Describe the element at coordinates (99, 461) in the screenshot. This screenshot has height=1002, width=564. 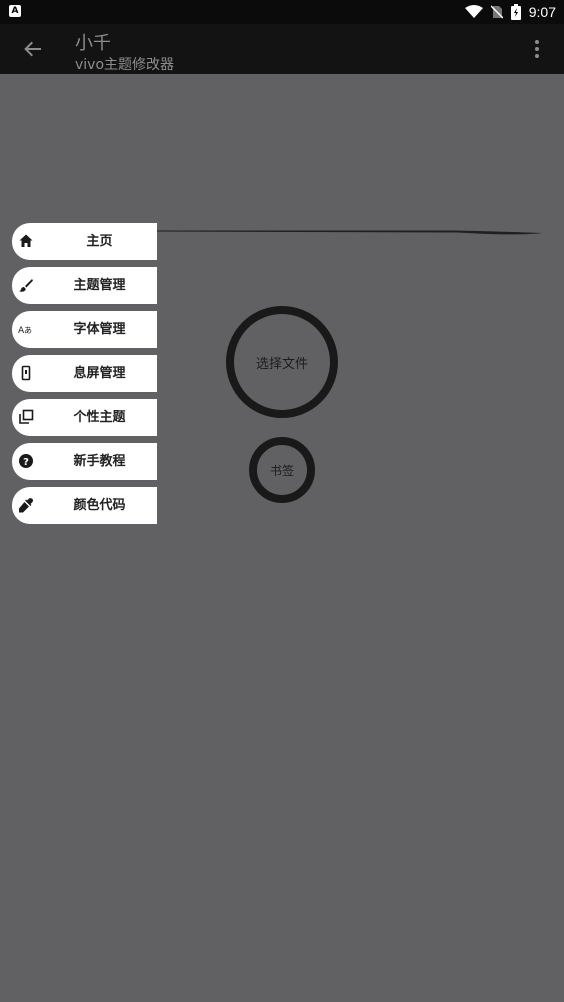
I see `nav-item-label: 新手教程` at that location.